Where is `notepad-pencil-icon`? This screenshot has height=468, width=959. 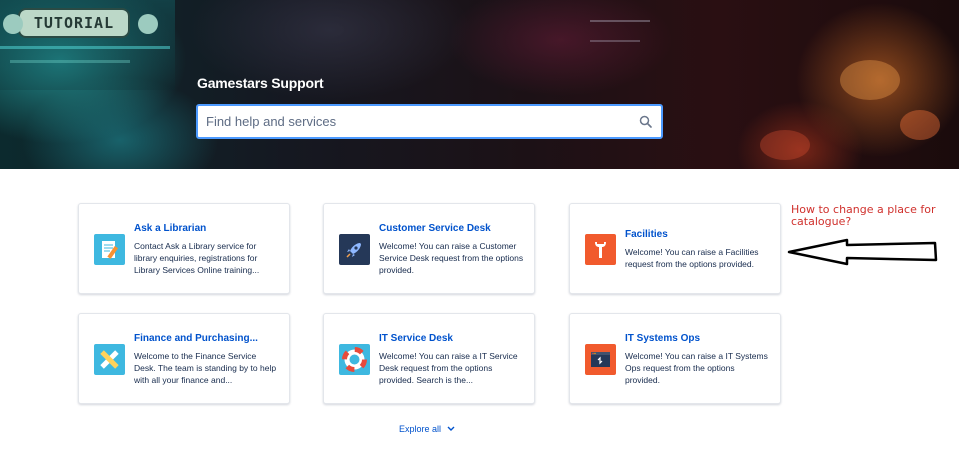 notepad-pencil-icon is located at coordinates (109, 249).